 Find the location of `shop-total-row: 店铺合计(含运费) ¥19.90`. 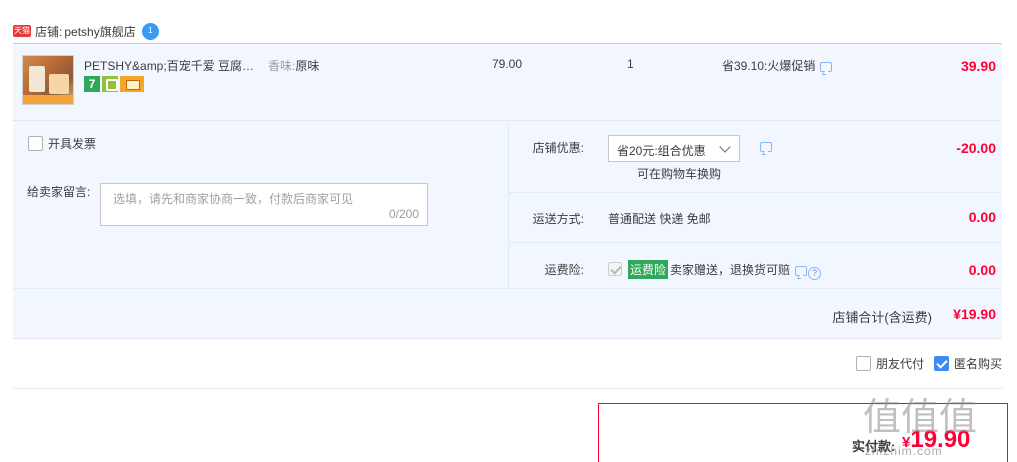

shop-total-row: 店铺合计(含运费) ¥19.90 is located at coordinates (507, 313).